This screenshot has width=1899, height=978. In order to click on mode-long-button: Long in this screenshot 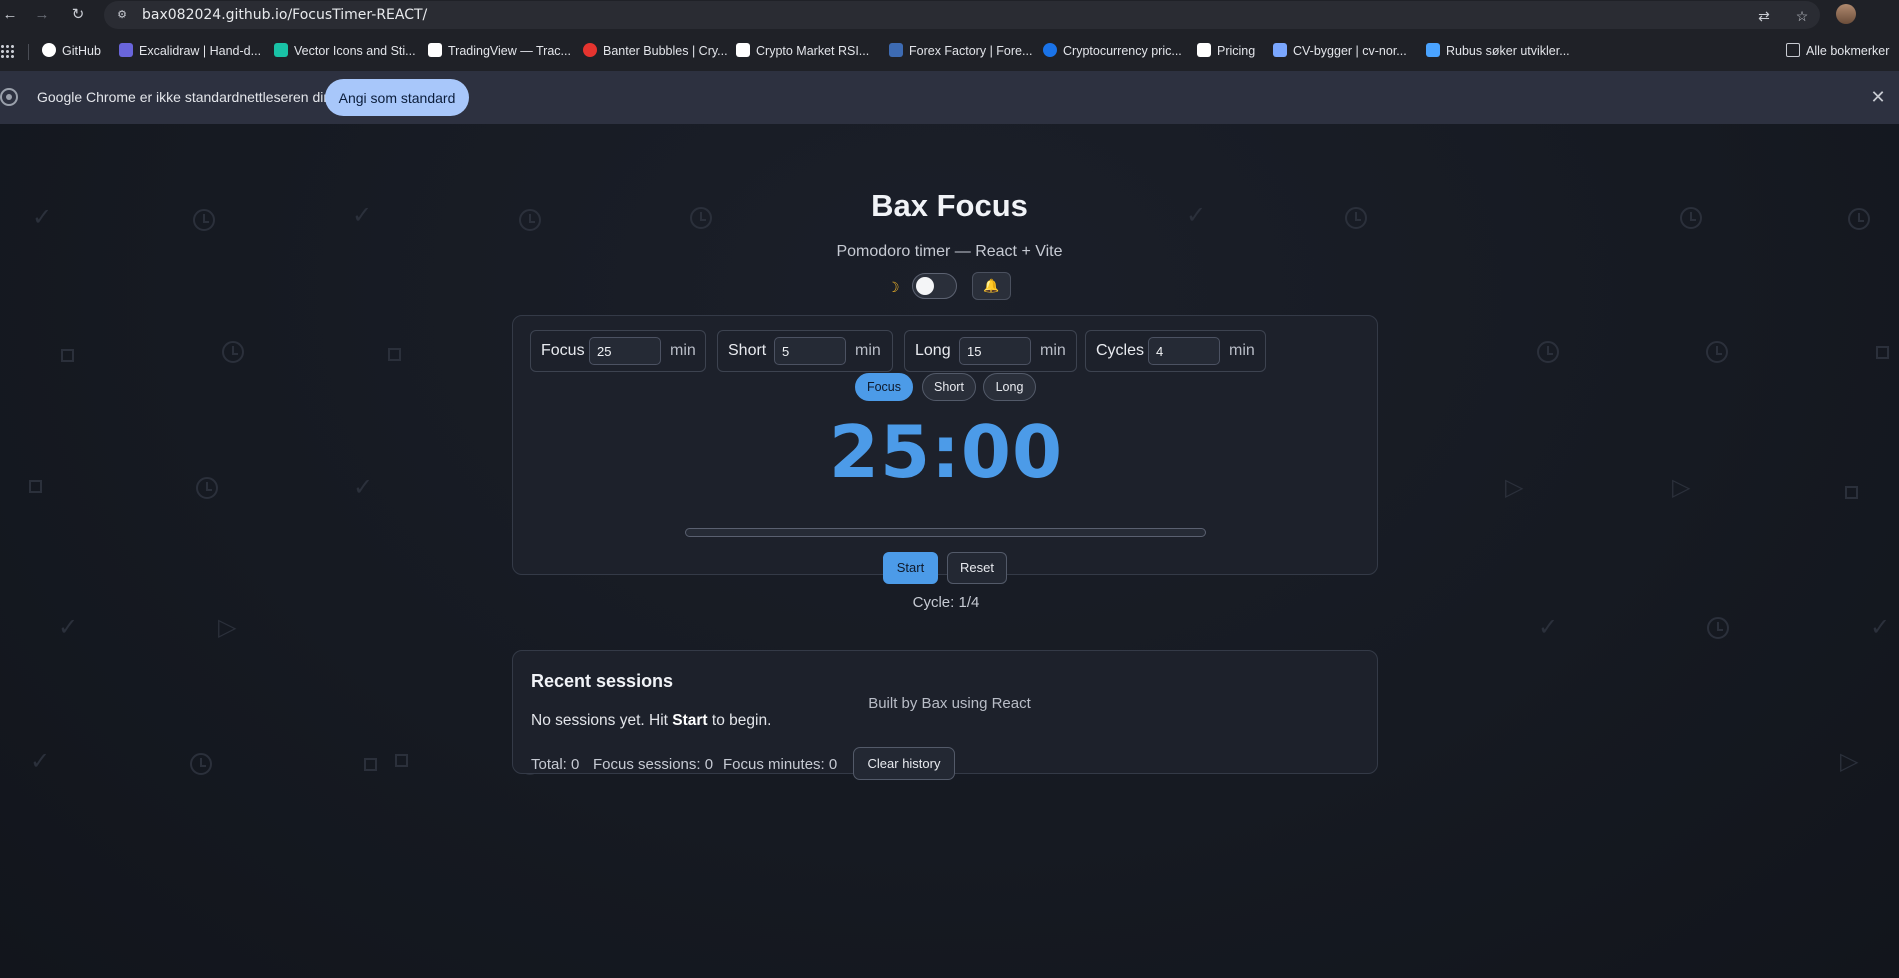, I will do `click(1009, 387)`.